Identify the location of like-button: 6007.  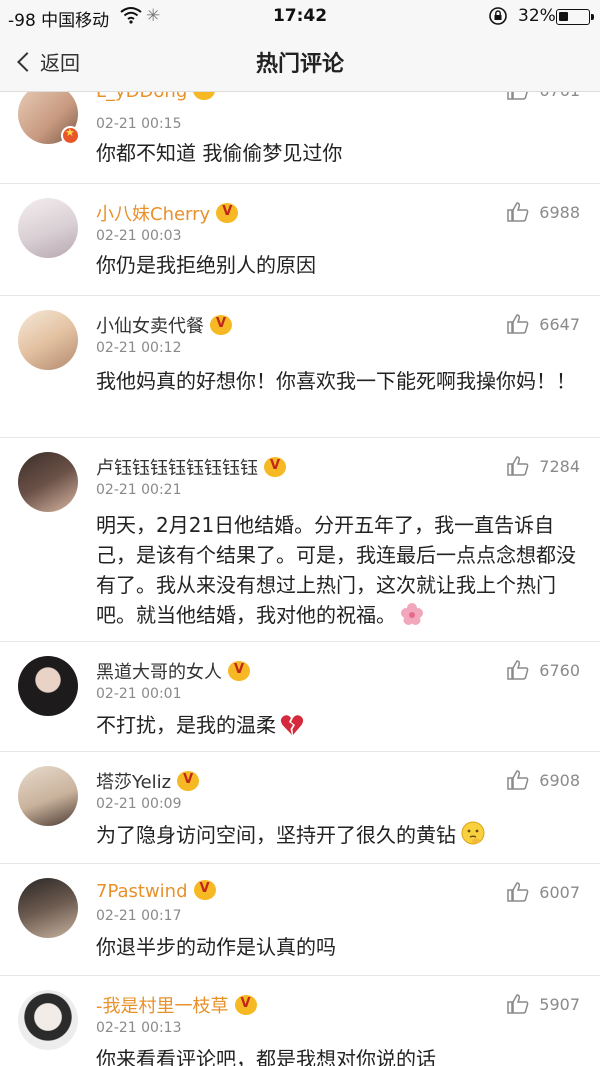
(543, 892).